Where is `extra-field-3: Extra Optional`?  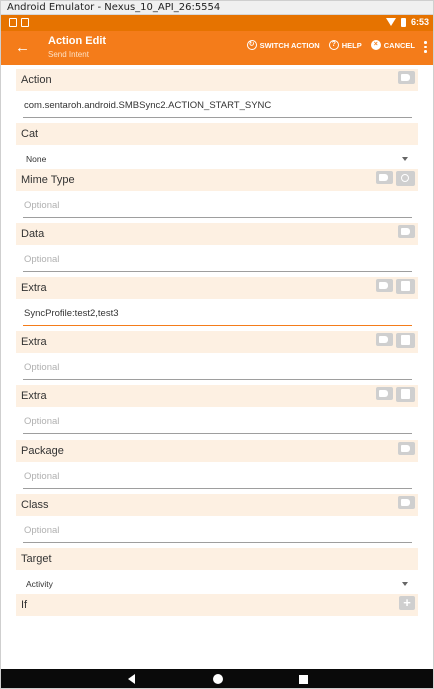 extra-field-3: Extra Optional is located at coordinates (217, 409).